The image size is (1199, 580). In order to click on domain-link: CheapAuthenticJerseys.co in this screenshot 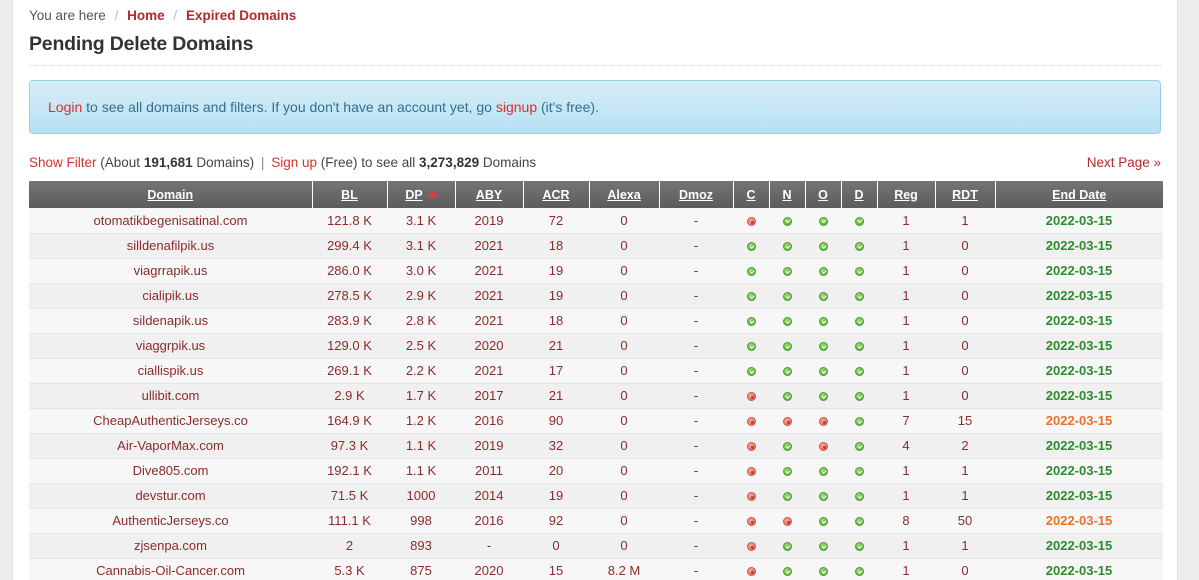, I will do `click(170, 420)`.